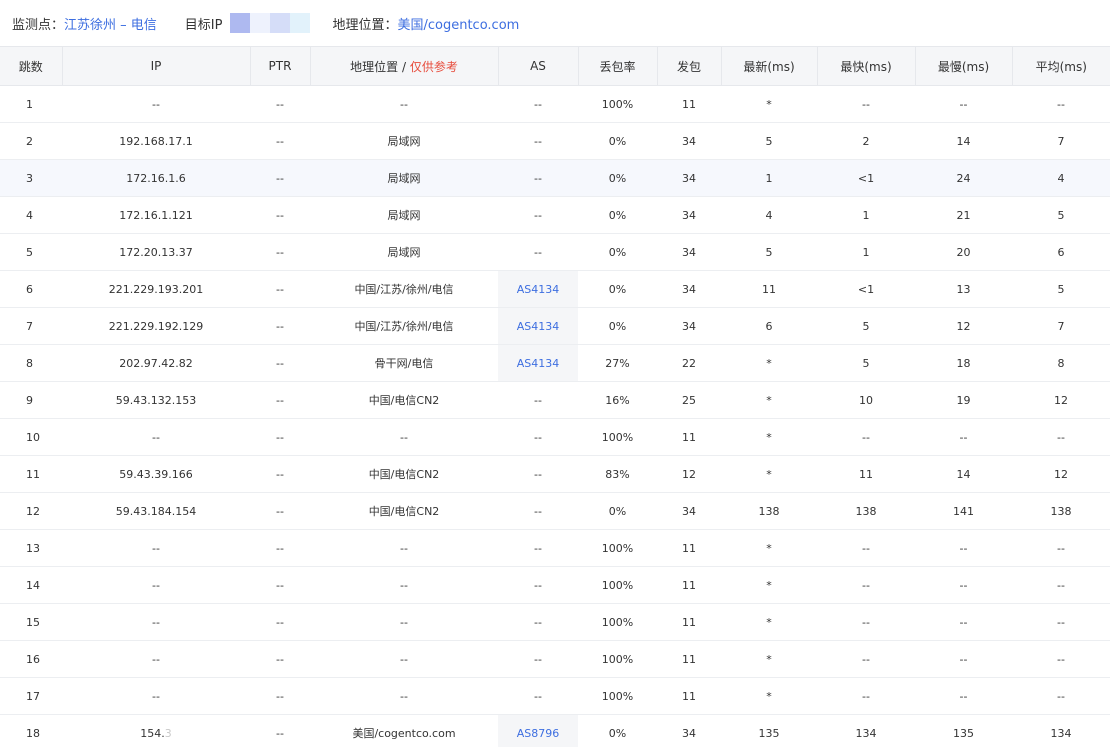 The image size is (1110, 747). Describe the element at coordinates (538, 730) in the screenshot. I see `cell-as: AS8796` at that location.